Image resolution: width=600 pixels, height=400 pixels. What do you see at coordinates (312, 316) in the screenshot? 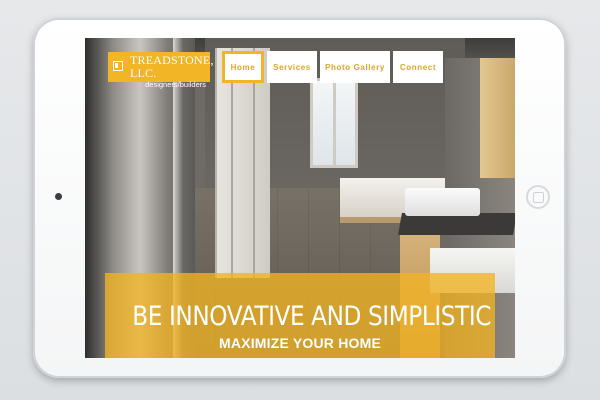
I see `hero-title: BE INNOVATIVE AND SIMPLISTIC` at bounding box center [312, 316].